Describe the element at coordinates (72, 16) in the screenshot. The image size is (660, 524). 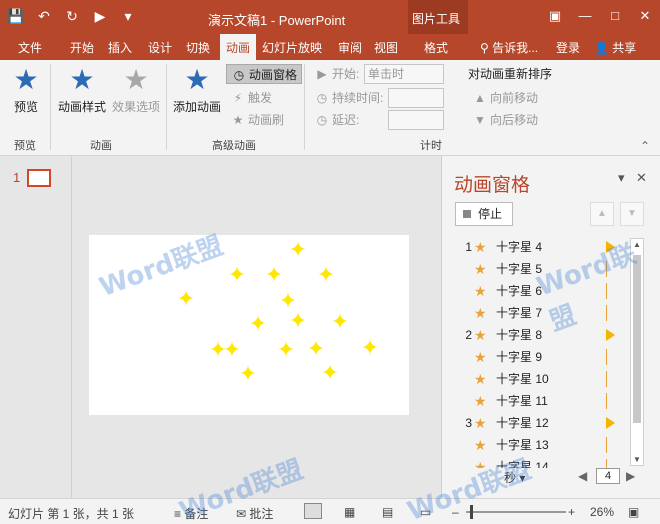
I see `redo-icon: ↻` at that location.